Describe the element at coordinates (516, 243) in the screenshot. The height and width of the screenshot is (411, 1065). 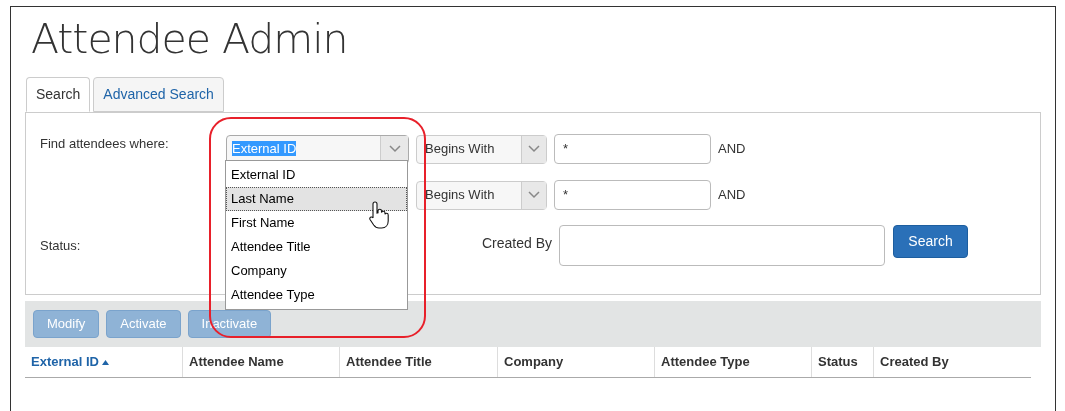
I see `created-by-label: Created By` at that location.